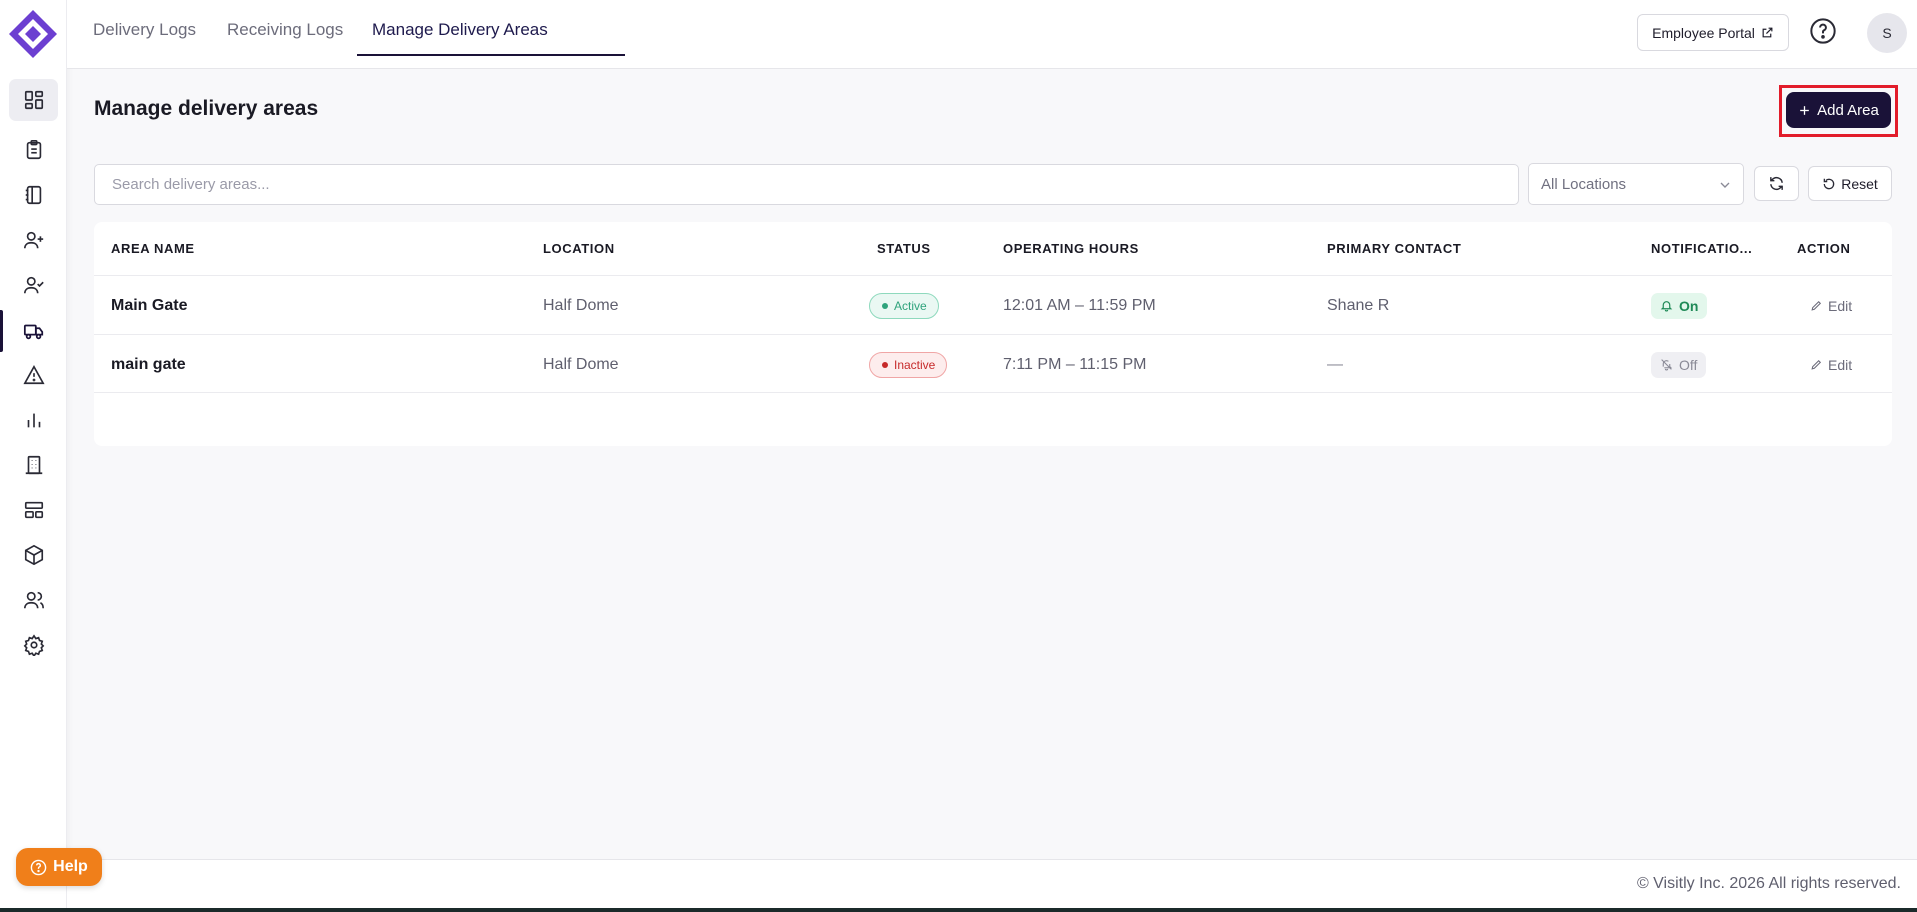 The height and width of the screenshot is (912, 1917). I want to click on operating-hours-cell: 7:11 PM – 11:15 PM, so click(1075, 364).